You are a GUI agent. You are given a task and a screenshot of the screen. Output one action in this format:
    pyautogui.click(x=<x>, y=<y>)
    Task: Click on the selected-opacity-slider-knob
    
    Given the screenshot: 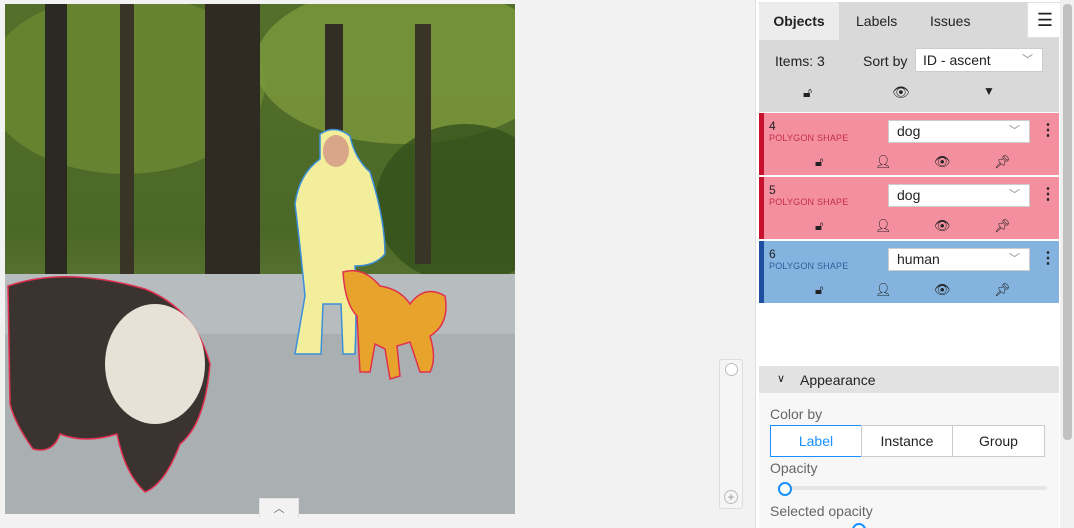 What is the action you would take?
    pyautogui.click(x=859, y=525)
    